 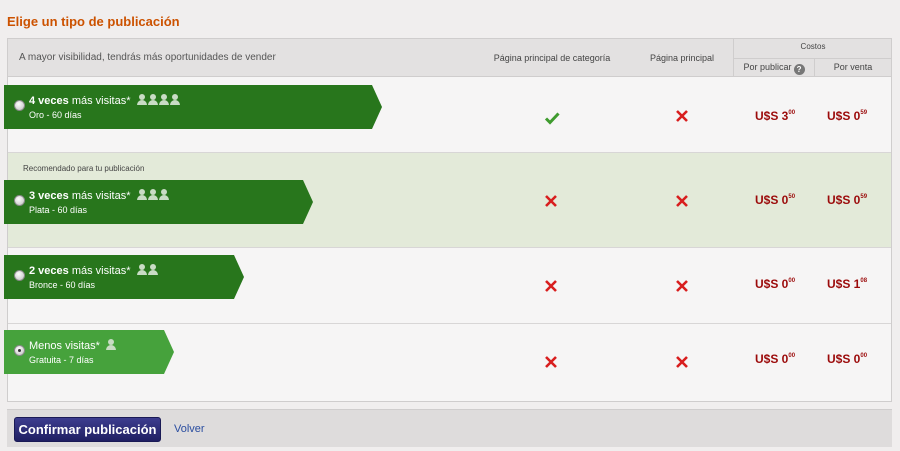 I want to click on price-per-sale: U$S 108, so click(x=847, y=284).